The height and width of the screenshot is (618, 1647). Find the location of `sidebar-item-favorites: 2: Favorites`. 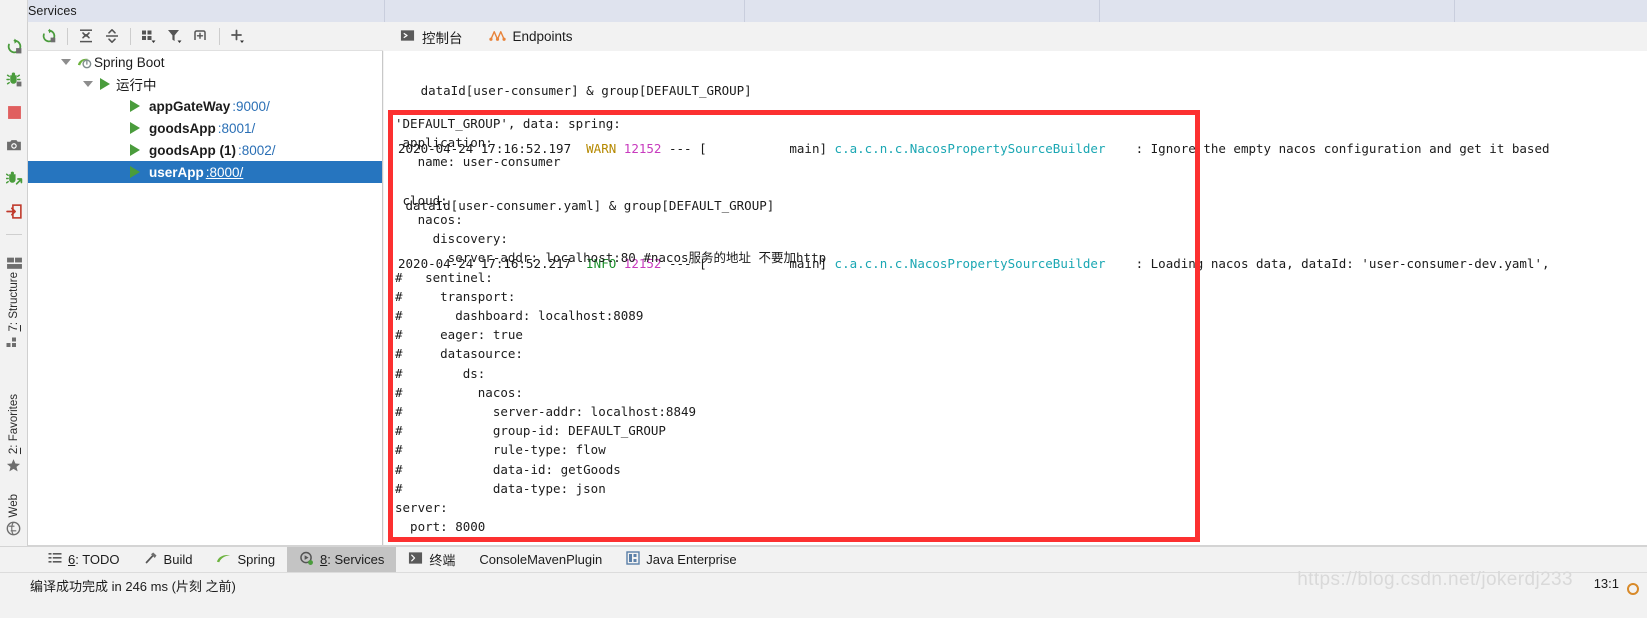

sidebar-item-favorites: 2: Favorites is located at coordinates (14, 434).